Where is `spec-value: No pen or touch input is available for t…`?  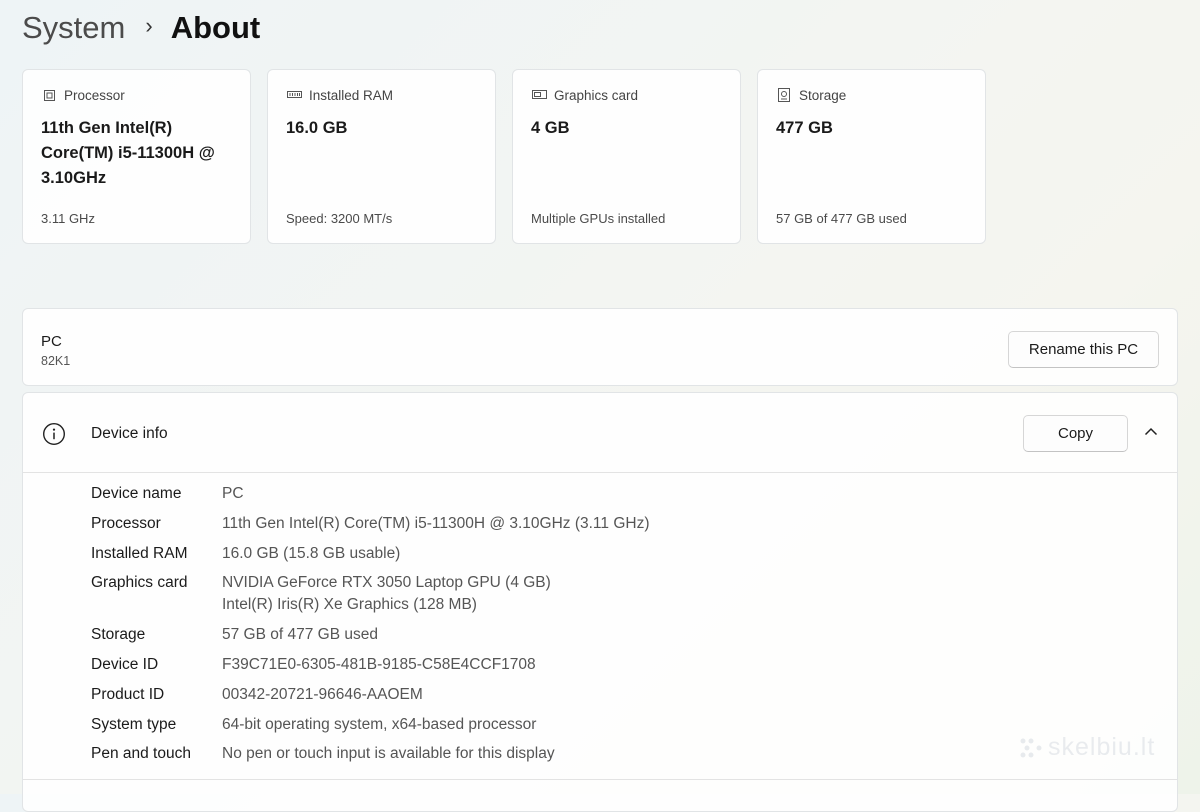 spec-value: No pen or touch input is available for t… is located at coordinates (388, 754).